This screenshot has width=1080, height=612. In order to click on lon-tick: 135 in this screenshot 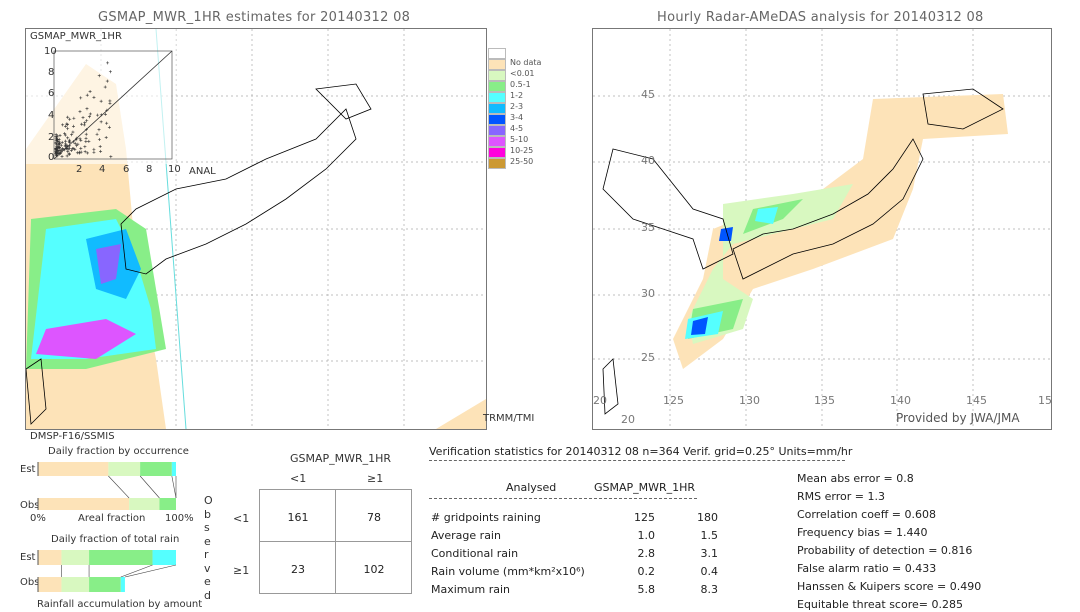, I will do `click(824, 400)`.